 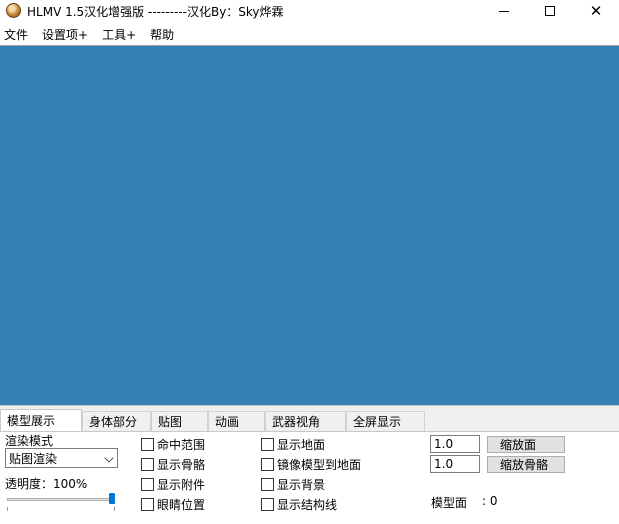 What do you see at coordinates (61, 458) in the screenshot?
I see `render-mode-select: 贴图渲染` at bounding box center [61, 458].